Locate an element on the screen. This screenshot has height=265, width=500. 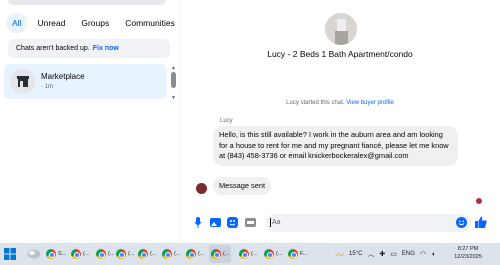
sticker-icon is located at coordinates (232, 222).